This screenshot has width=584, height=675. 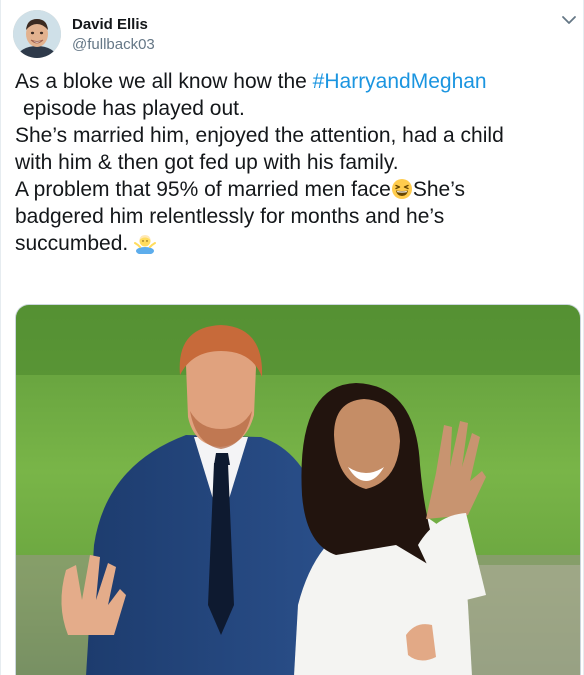 What do you see at coordinates (37, 34) in the screenshot?
I see `author-avatar` at bounding box center [37, 34].